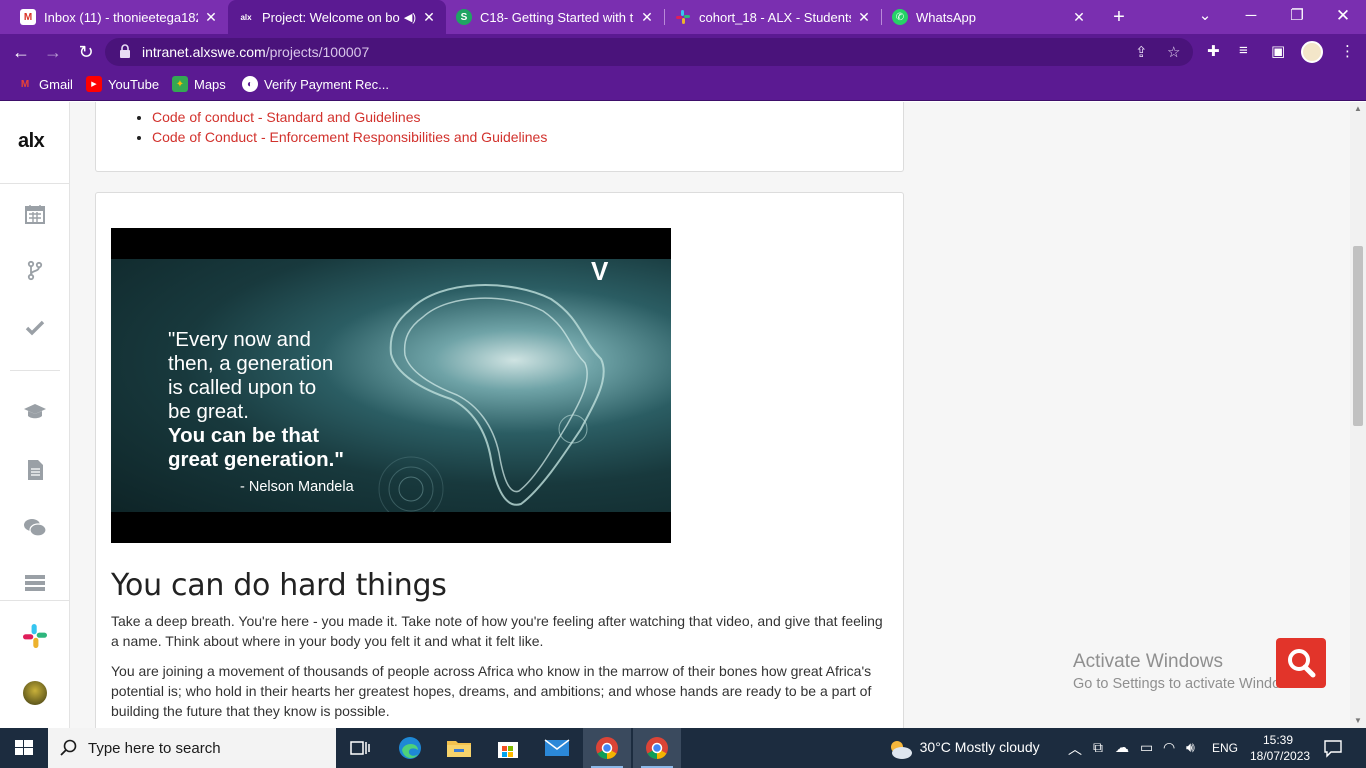 The height and width of the screenshot is (768, 1366). I want to click on tab-search-chevron-icon: ⌄, so click(1205, 17).